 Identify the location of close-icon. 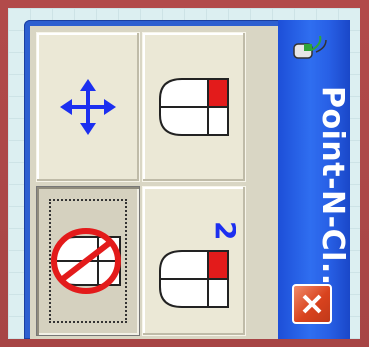
(312, 304).